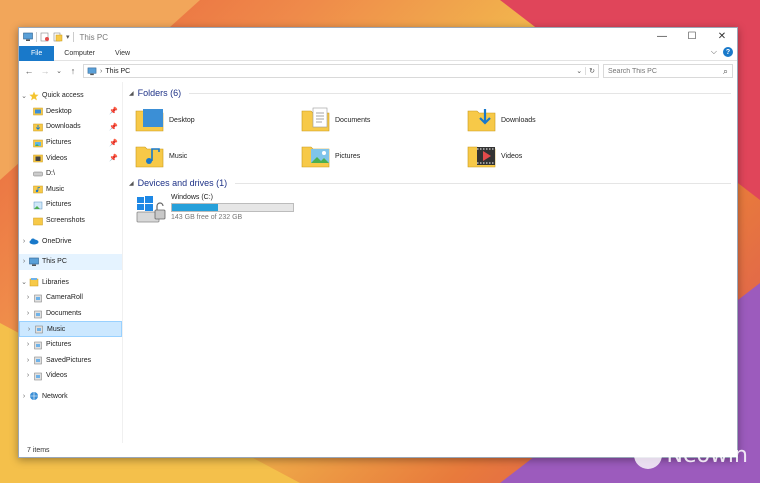  I want to click on folder-tile: Downloads, so click(550, 120).